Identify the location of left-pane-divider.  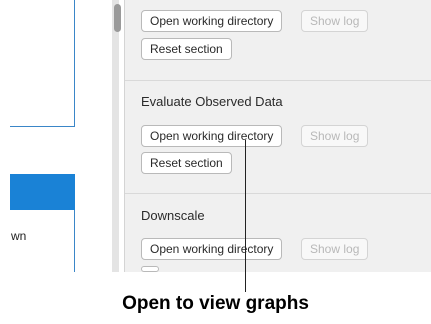
(42, 126).